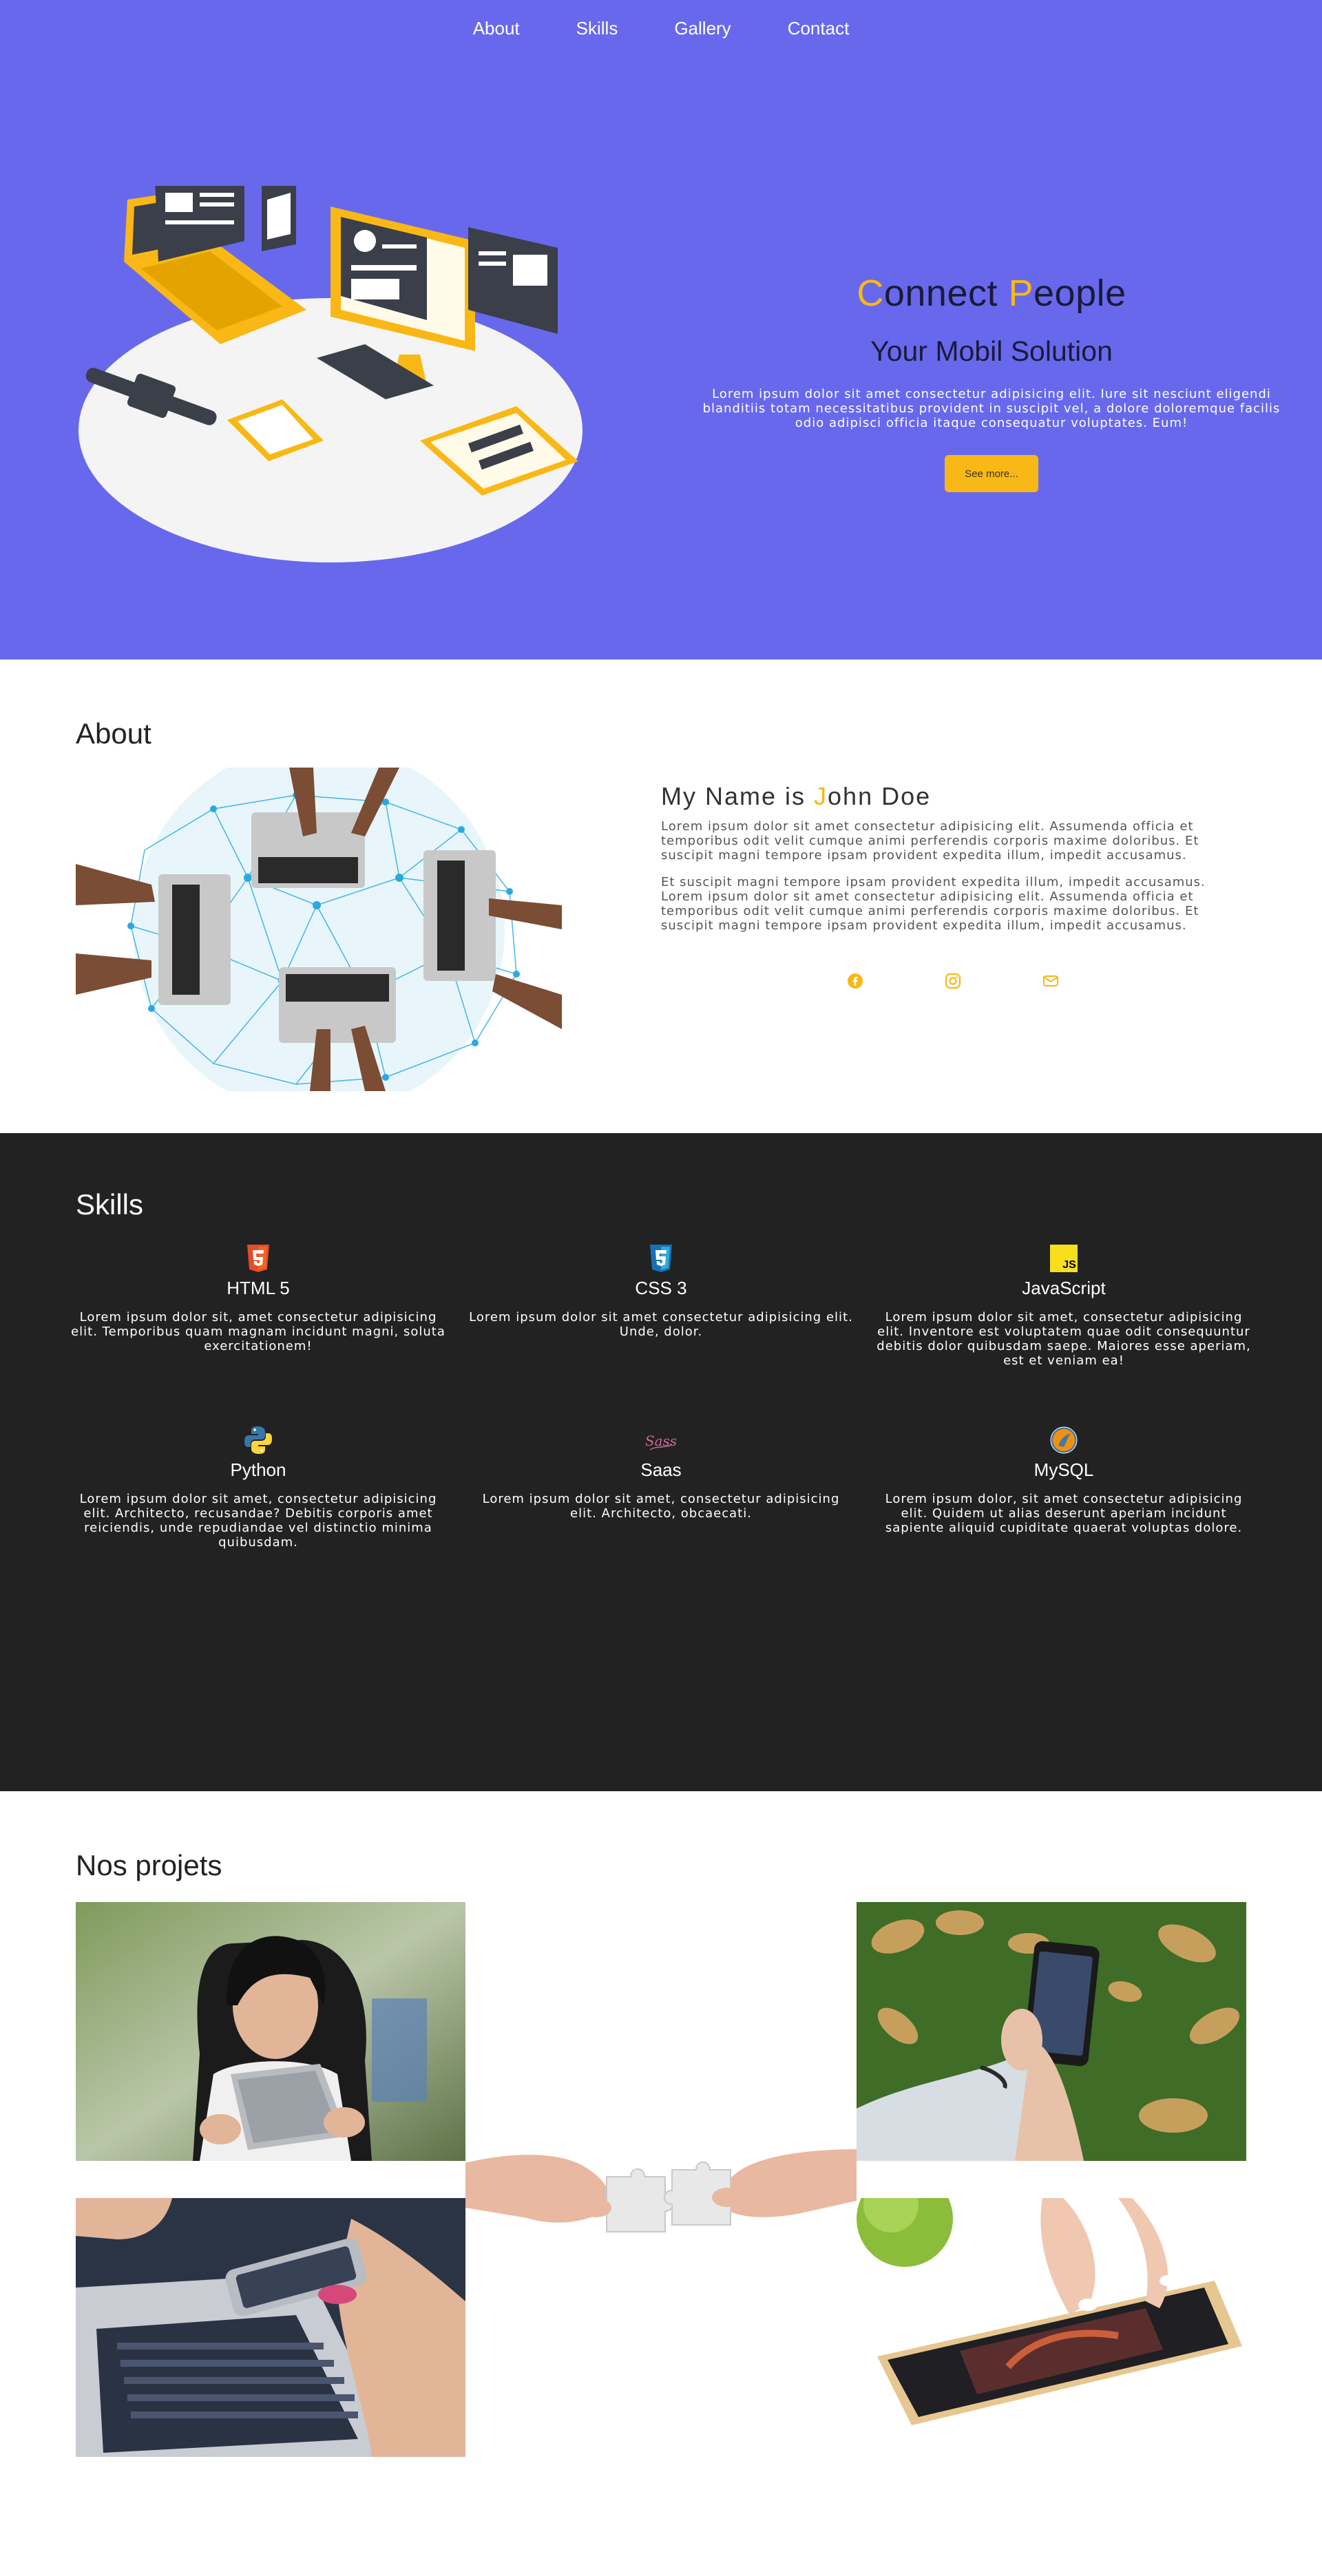 This screenshot has width=1322, height=2576. I want to click on project-photo-phone-apple, so click(1051, 2327).